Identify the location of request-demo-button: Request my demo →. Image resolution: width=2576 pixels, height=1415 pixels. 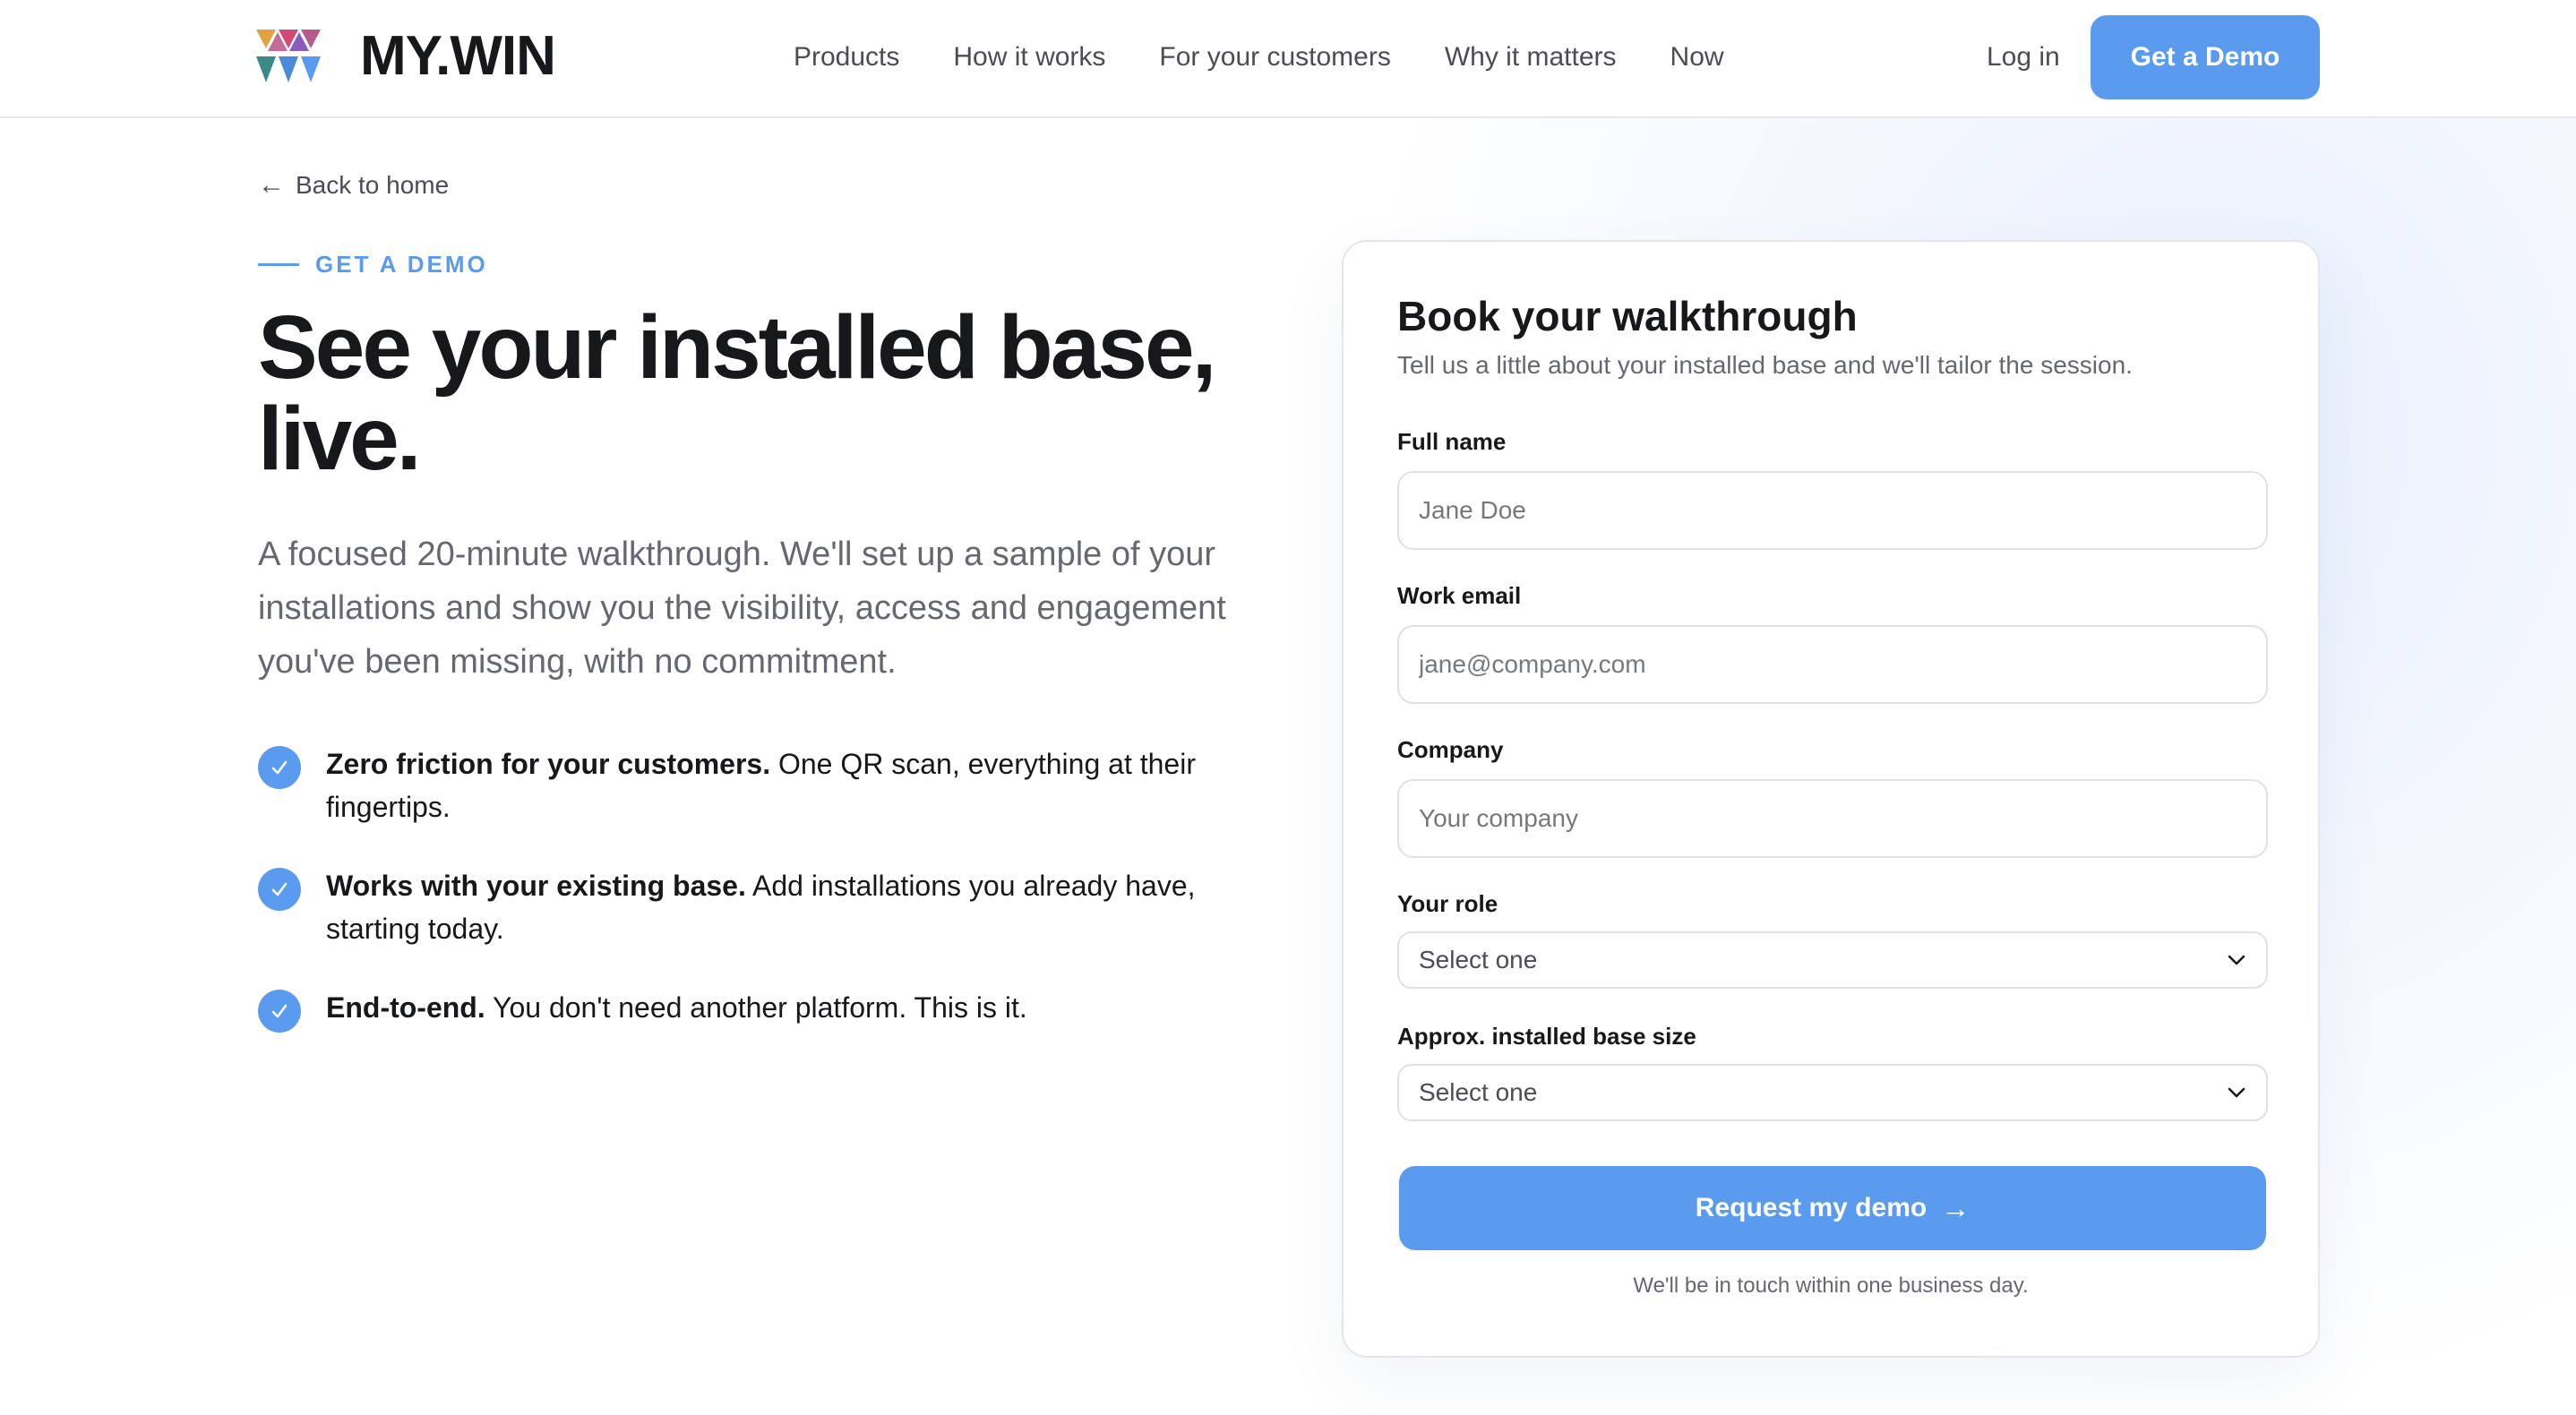
(1832, 1208).